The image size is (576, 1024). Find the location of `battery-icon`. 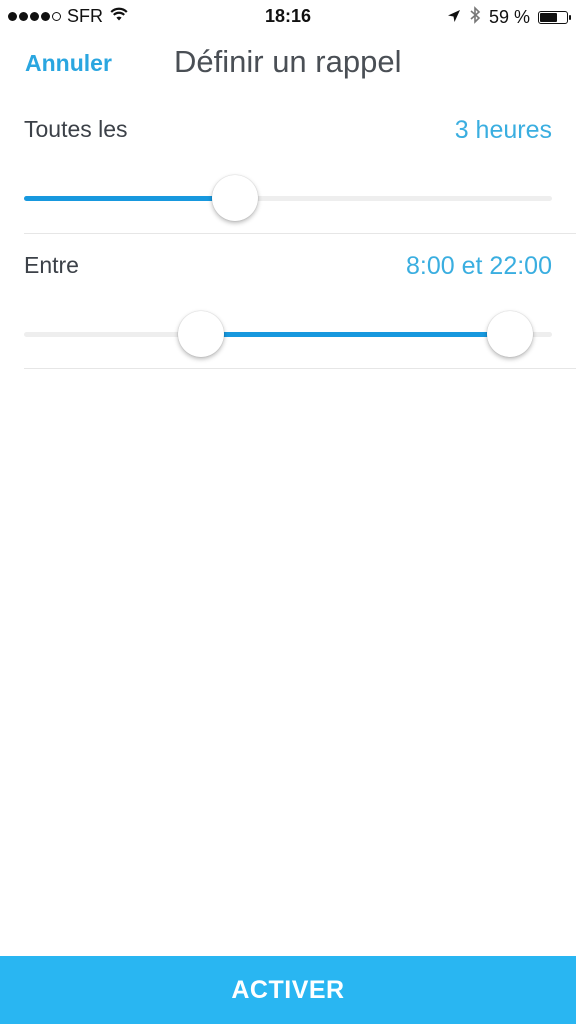

battery-icon is located at coordinates (554, 17).